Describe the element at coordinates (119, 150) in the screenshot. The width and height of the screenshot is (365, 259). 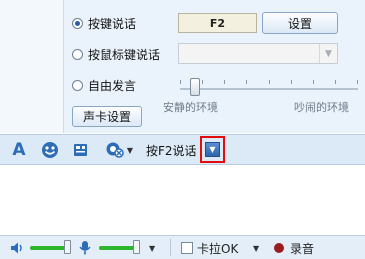
I see `voice-effect-icon: ▼` at that location.